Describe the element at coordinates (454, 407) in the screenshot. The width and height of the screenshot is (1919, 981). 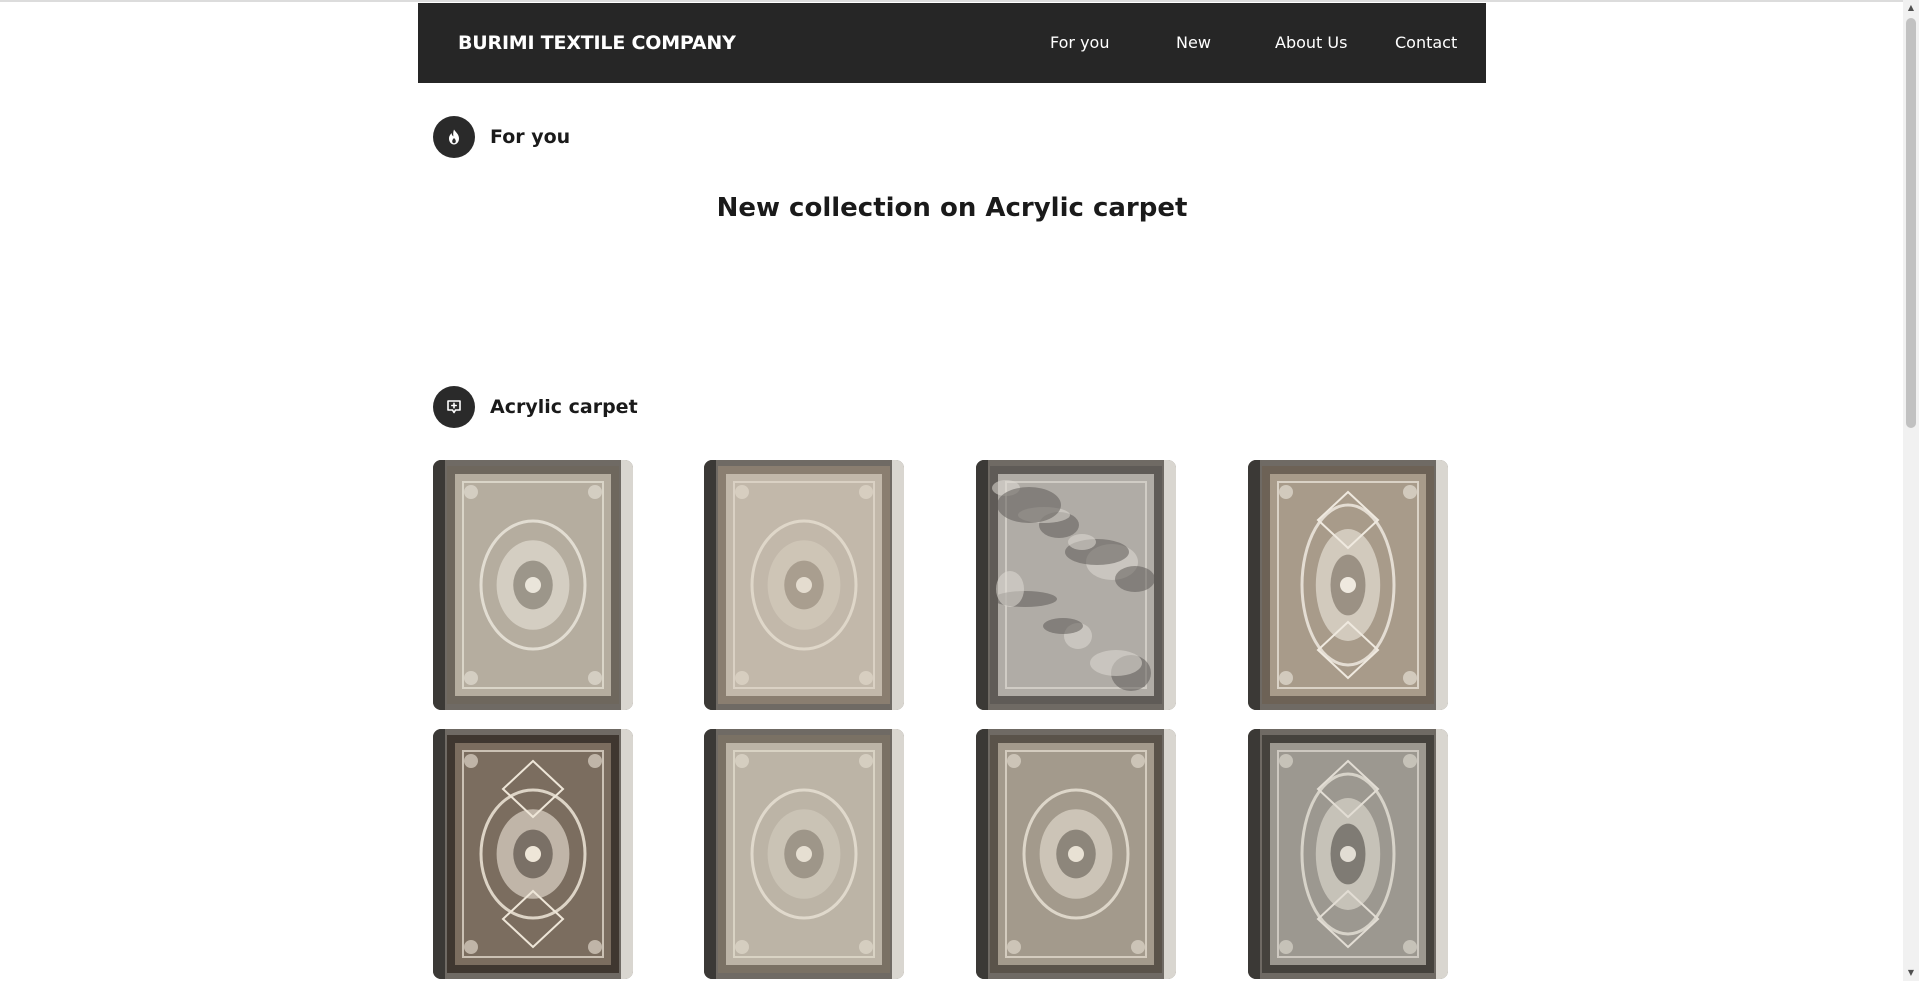
I see `message-plus-icon` at that location.